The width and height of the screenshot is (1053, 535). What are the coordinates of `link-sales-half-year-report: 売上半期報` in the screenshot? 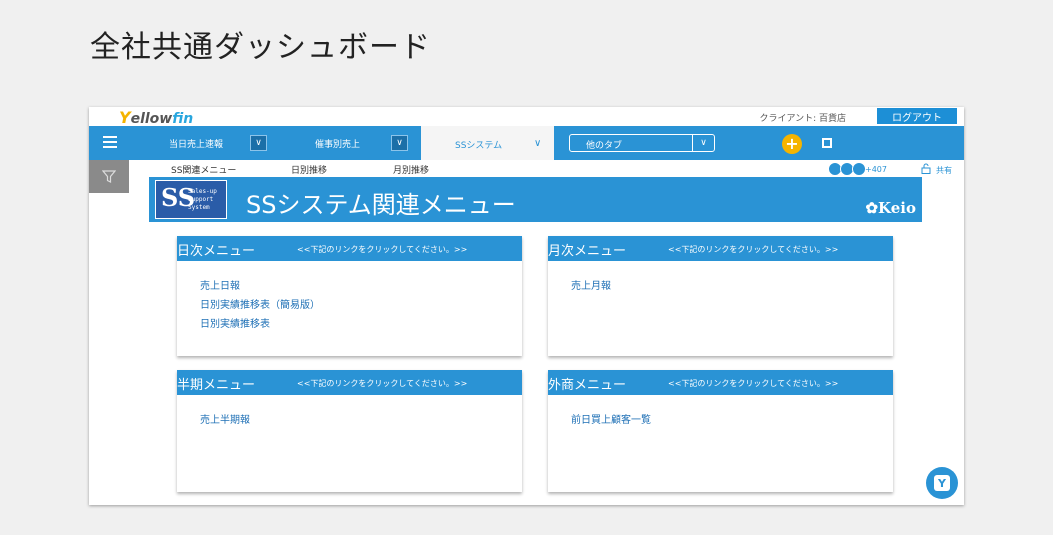 It's located at (361, 420).